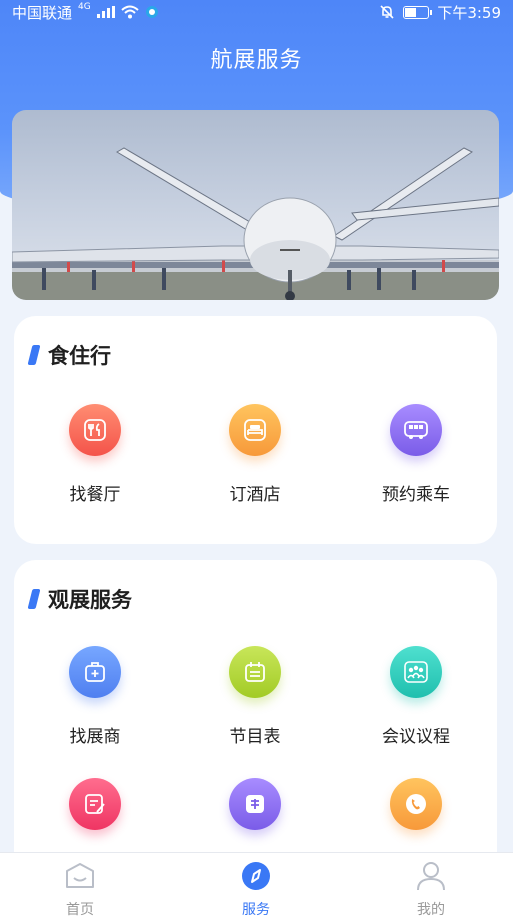 This screenshot has height=923, width=513. Describe the element at coordinates (95, 495) in the screenshot. I see `item-label: 找餐厅` at that location.